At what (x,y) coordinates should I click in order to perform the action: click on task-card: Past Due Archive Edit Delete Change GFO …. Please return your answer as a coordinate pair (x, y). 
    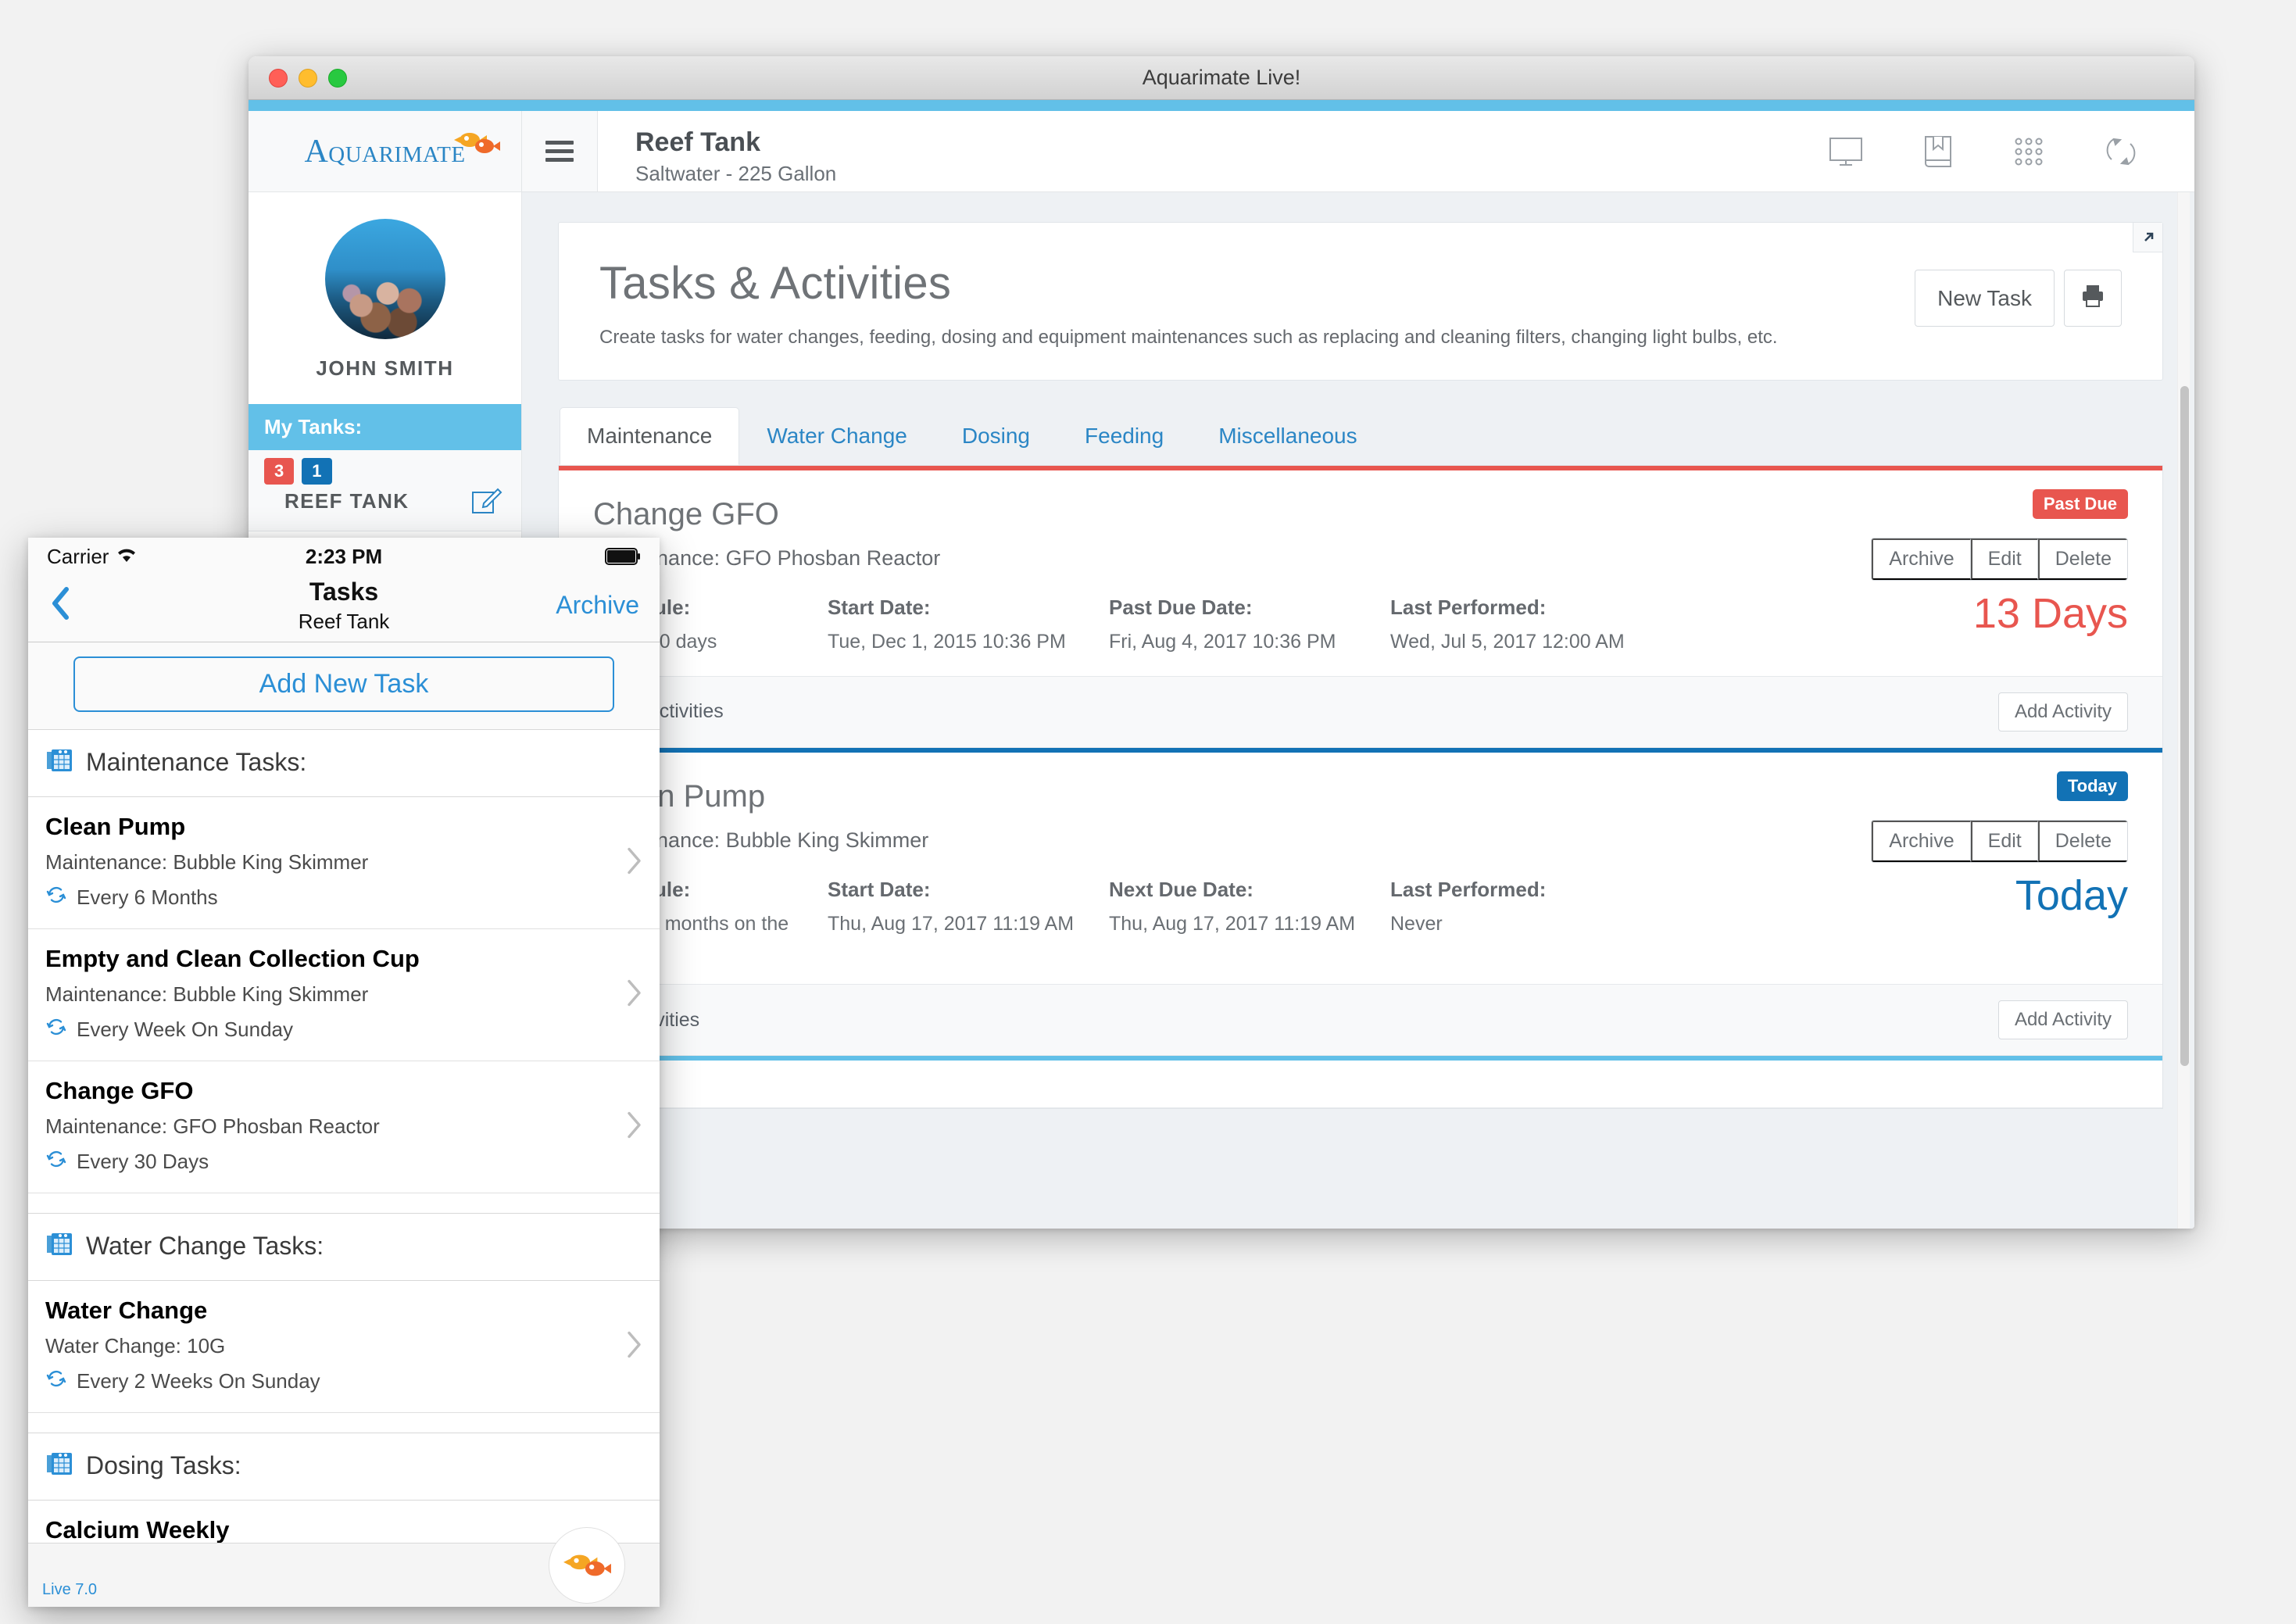
    Looking at the image, I should click on (1361, 607).